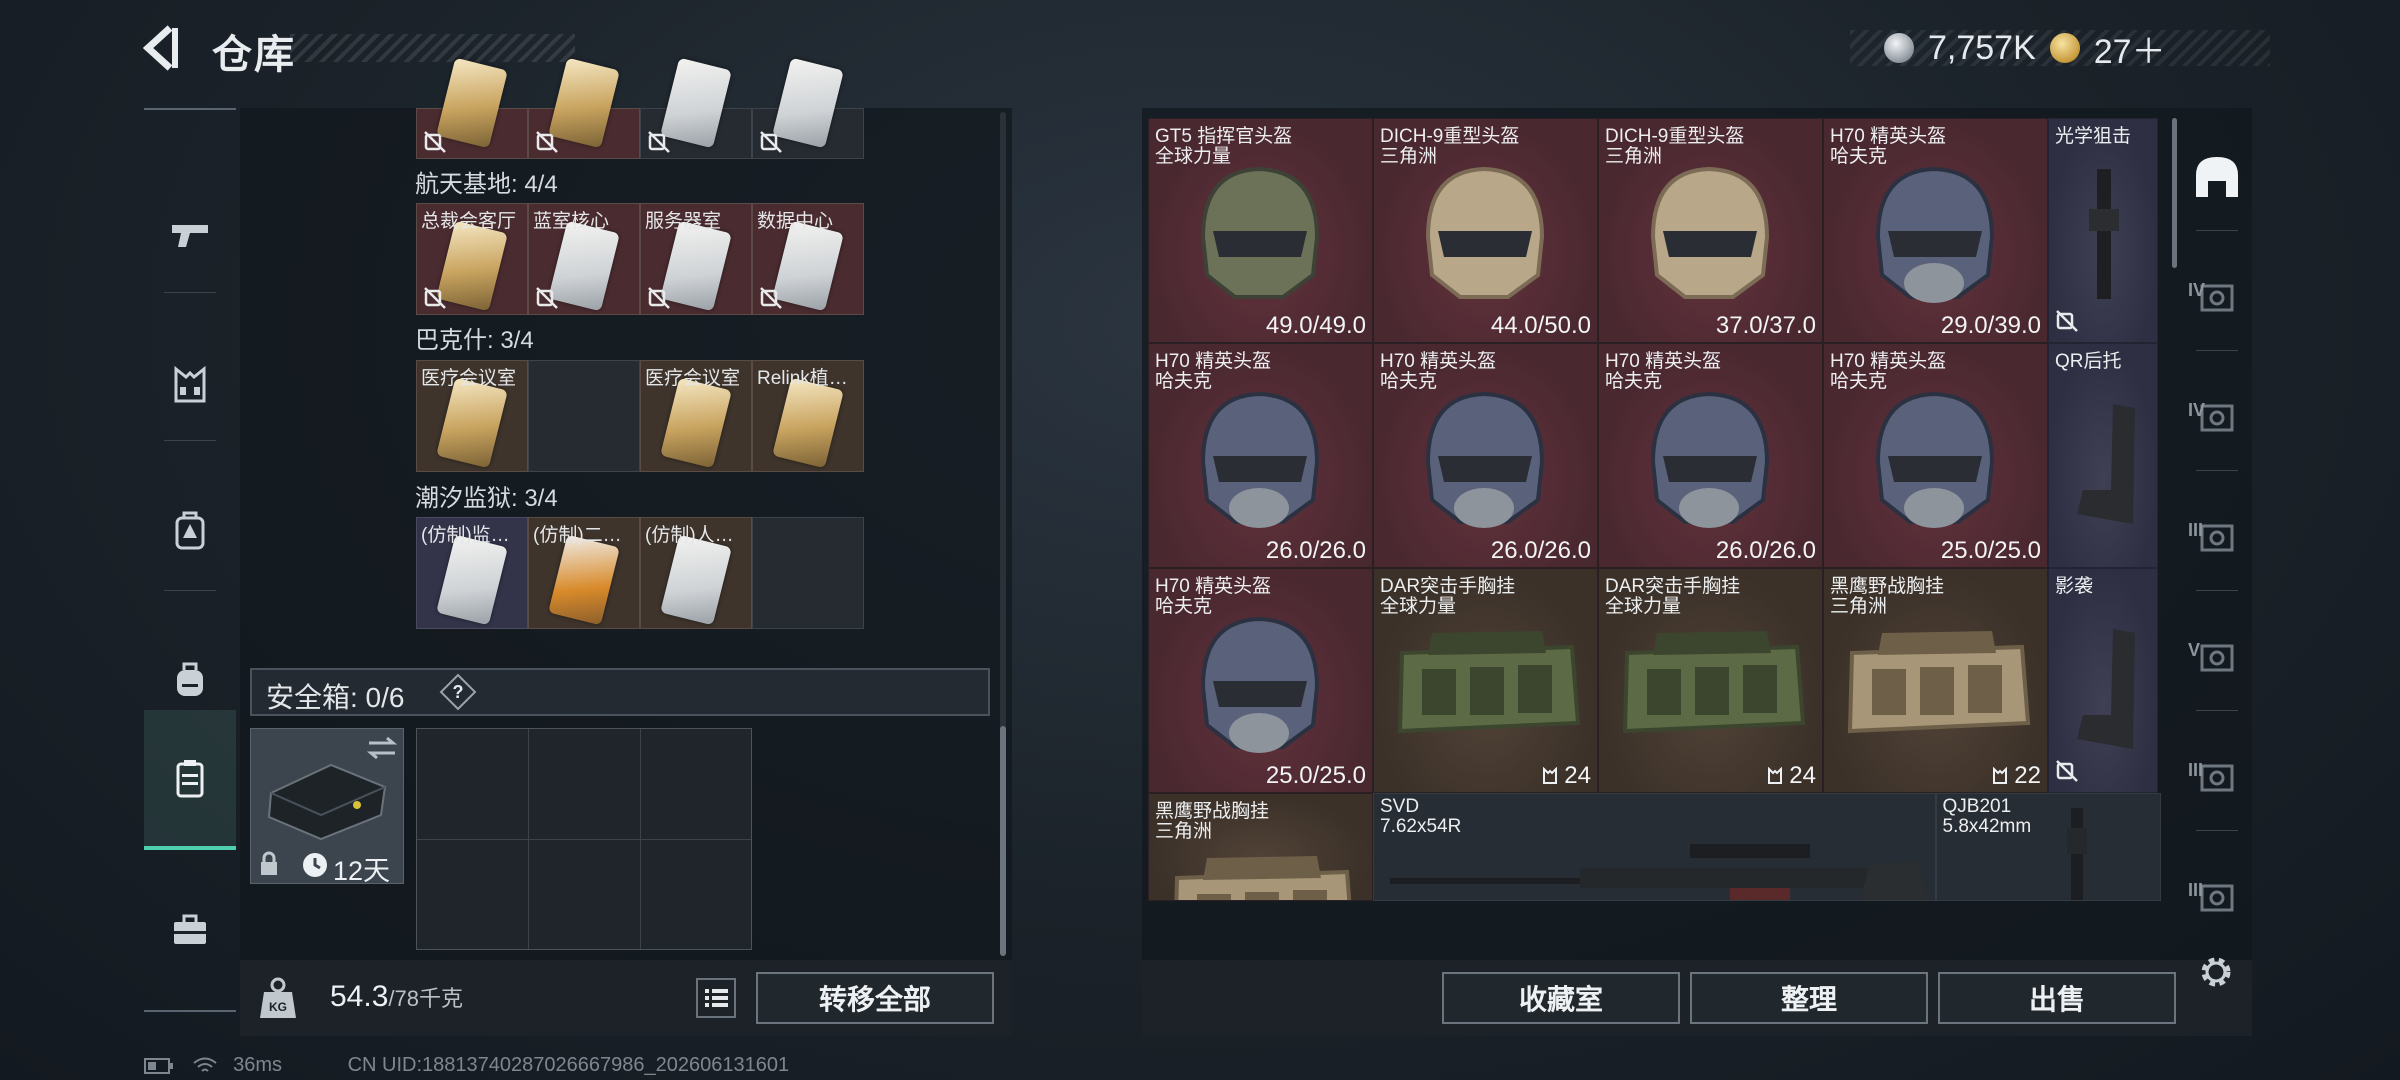 The height and width of the screenshot is (1080, 2400). I want to click on tier5-box-icon, so click(2217, 658).